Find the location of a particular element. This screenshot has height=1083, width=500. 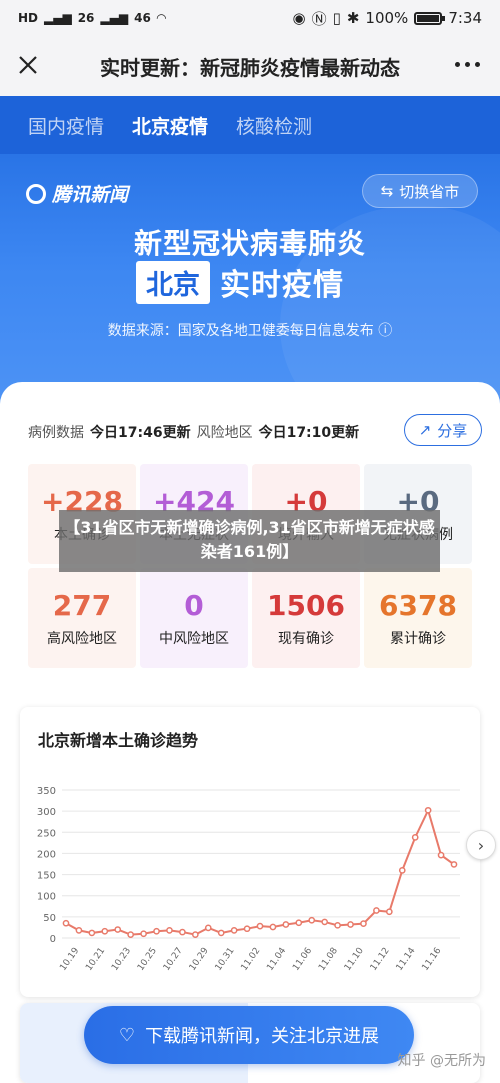

network-26: 26 is located at coordinates (86, 18).